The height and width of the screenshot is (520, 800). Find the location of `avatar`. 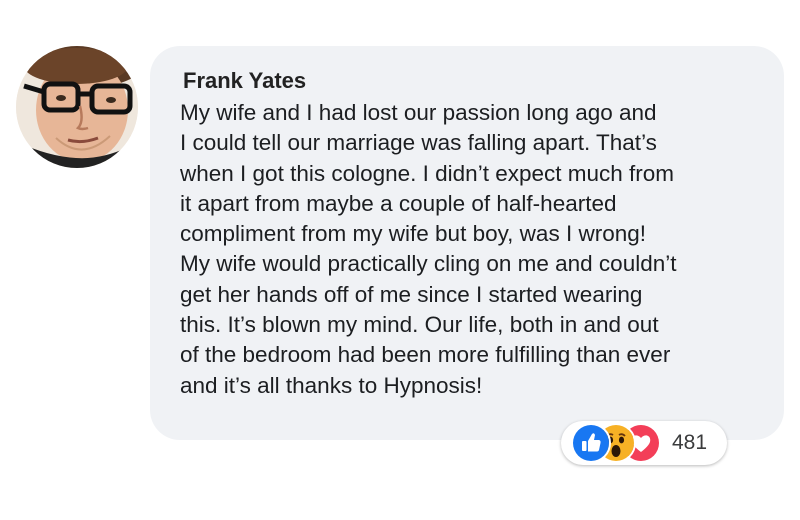

avatar is located at coordinates (77, 107).